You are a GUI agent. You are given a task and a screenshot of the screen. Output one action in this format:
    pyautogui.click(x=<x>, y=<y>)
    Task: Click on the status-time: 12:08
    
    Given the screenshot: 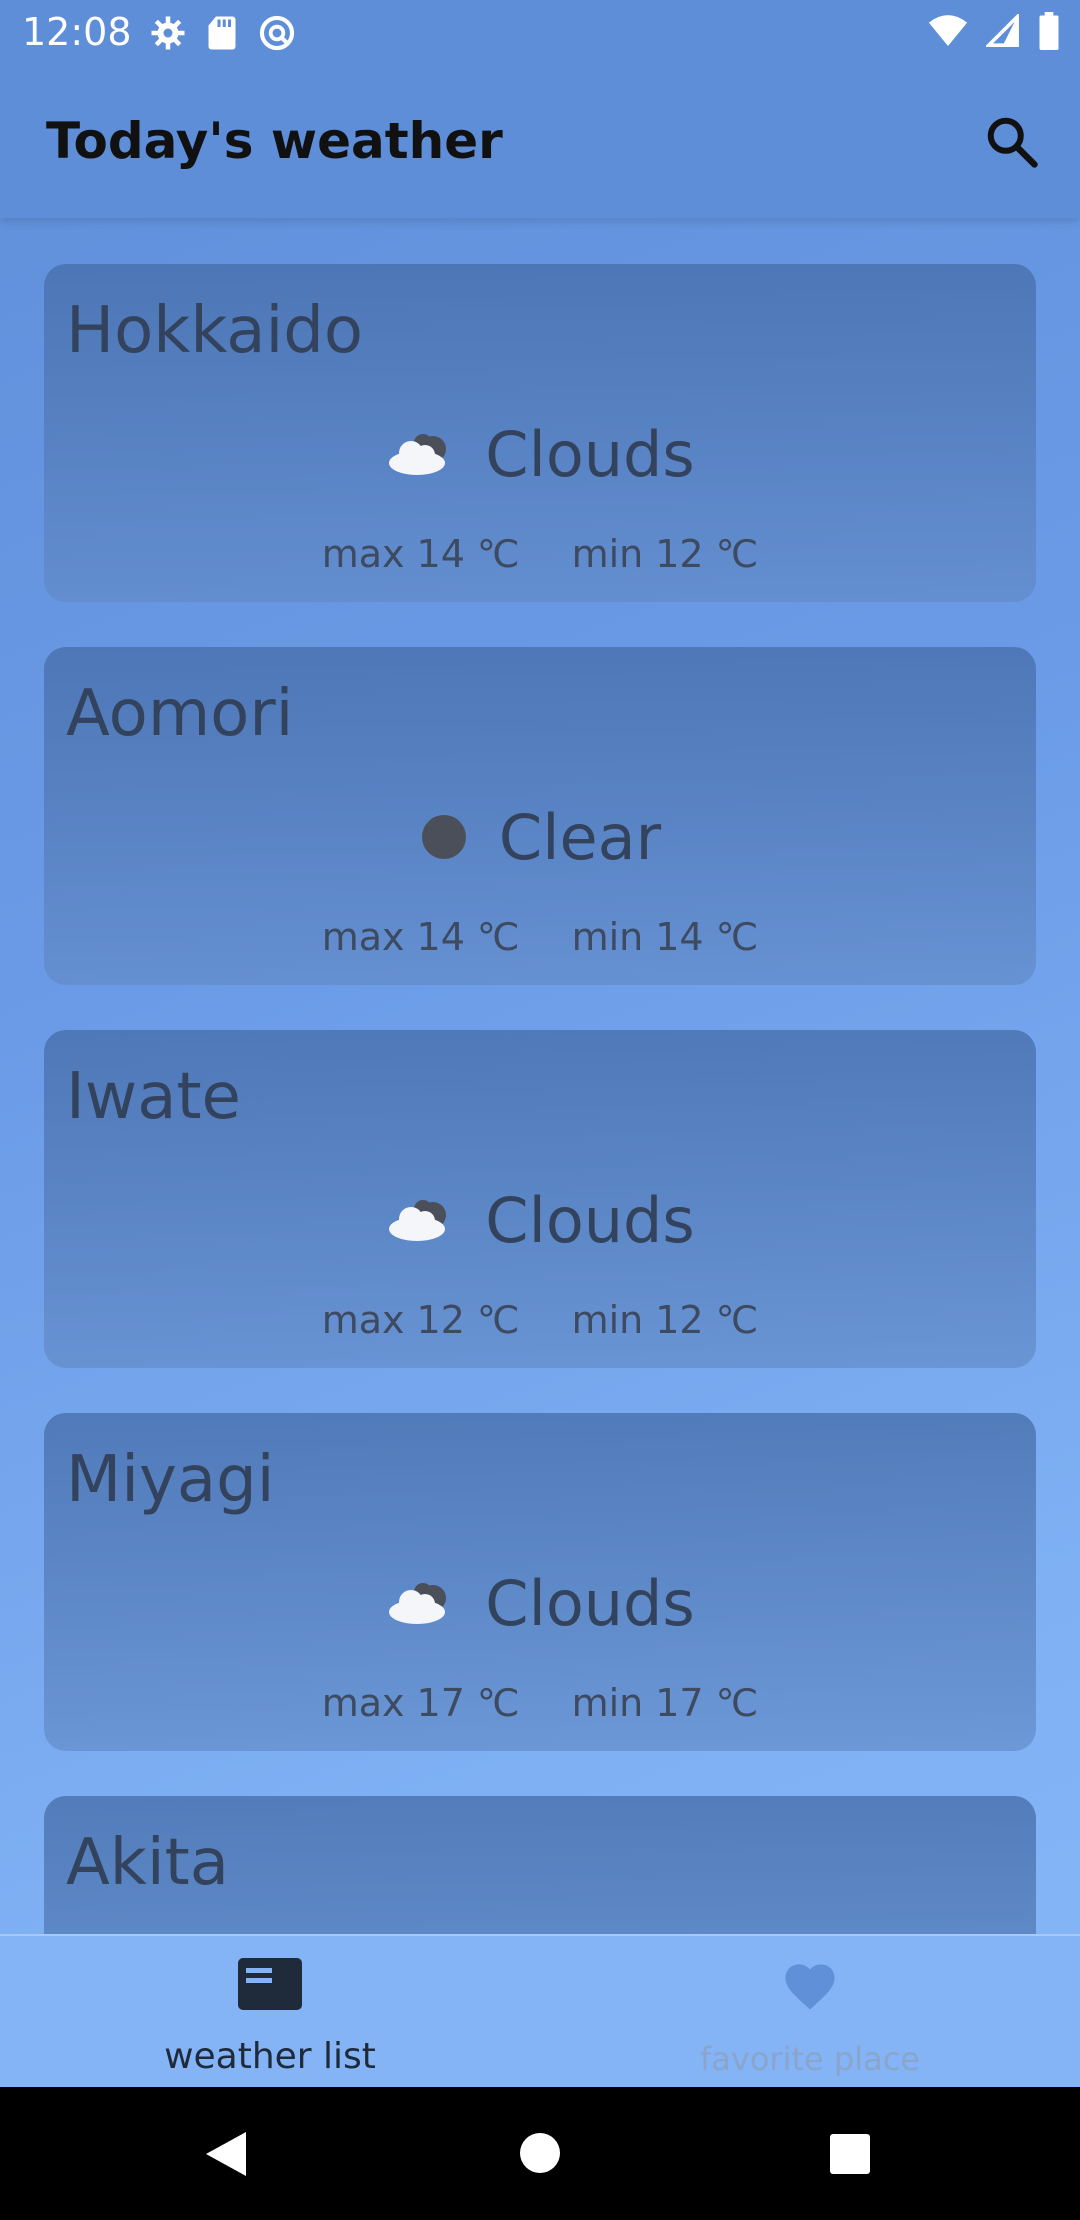 What is the action you would take?
    pyautogui.click(x=77, y=32)
    